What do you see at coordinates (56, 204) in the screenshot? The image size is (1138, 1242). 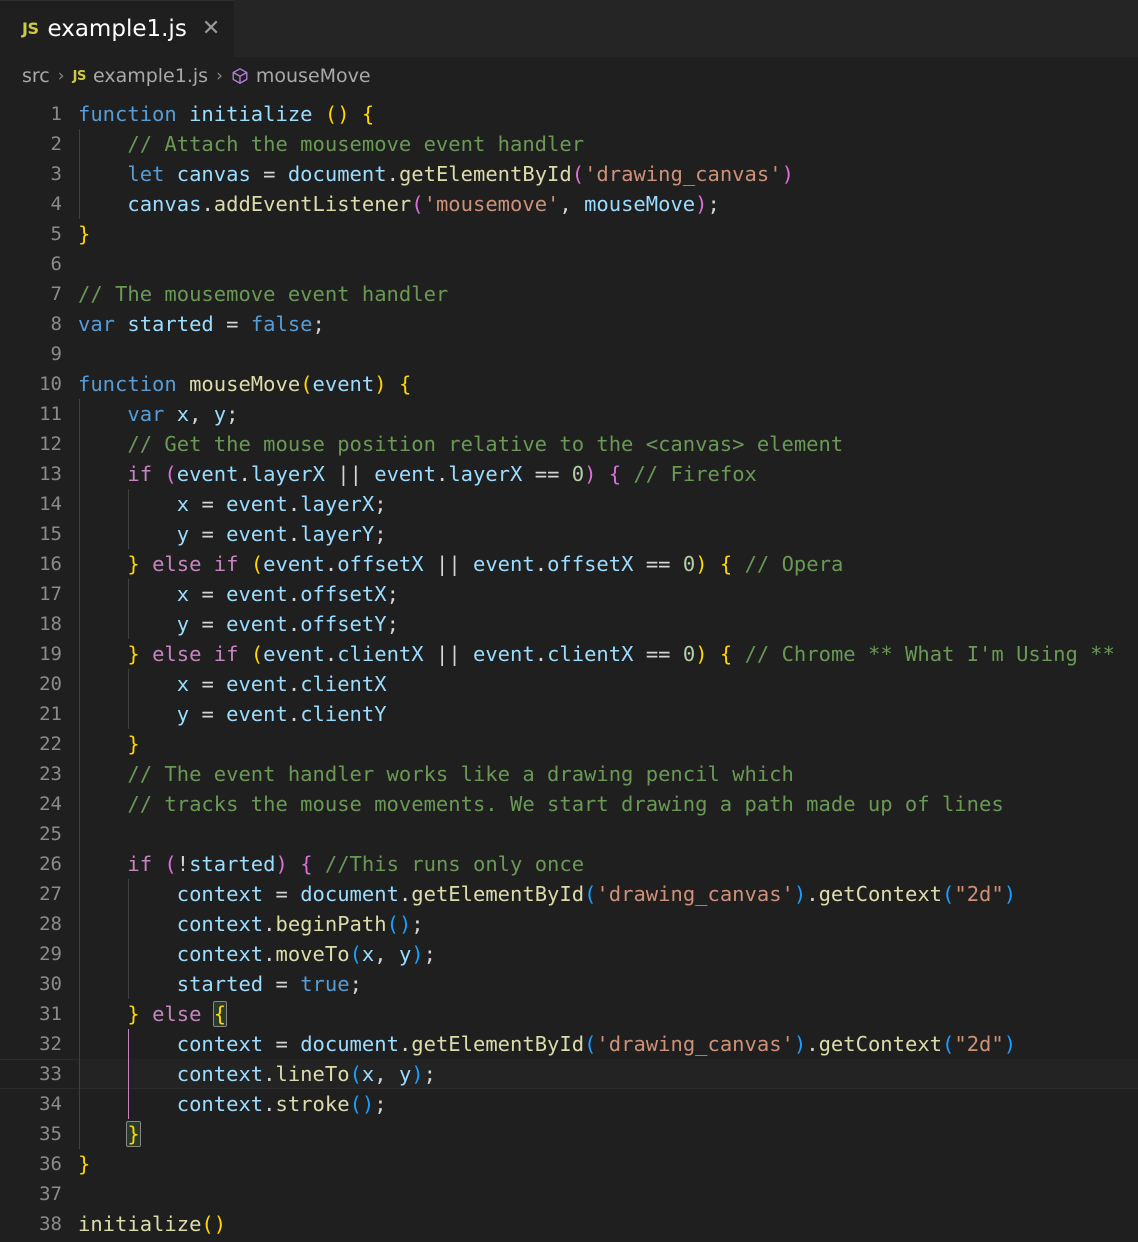 I see `line-number: 4` at bounding box center [56, 204].